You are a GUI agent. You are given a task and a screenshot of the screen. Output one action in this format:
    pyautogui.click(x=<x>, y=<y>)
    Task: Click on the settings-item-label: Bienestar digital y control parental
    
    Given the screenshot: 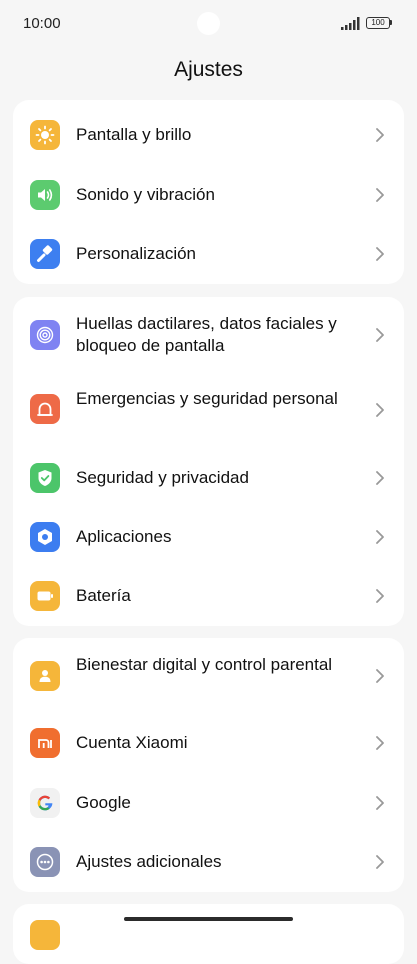 What is the action you would take?
    pyautogui.click(x=204, y=664)
    